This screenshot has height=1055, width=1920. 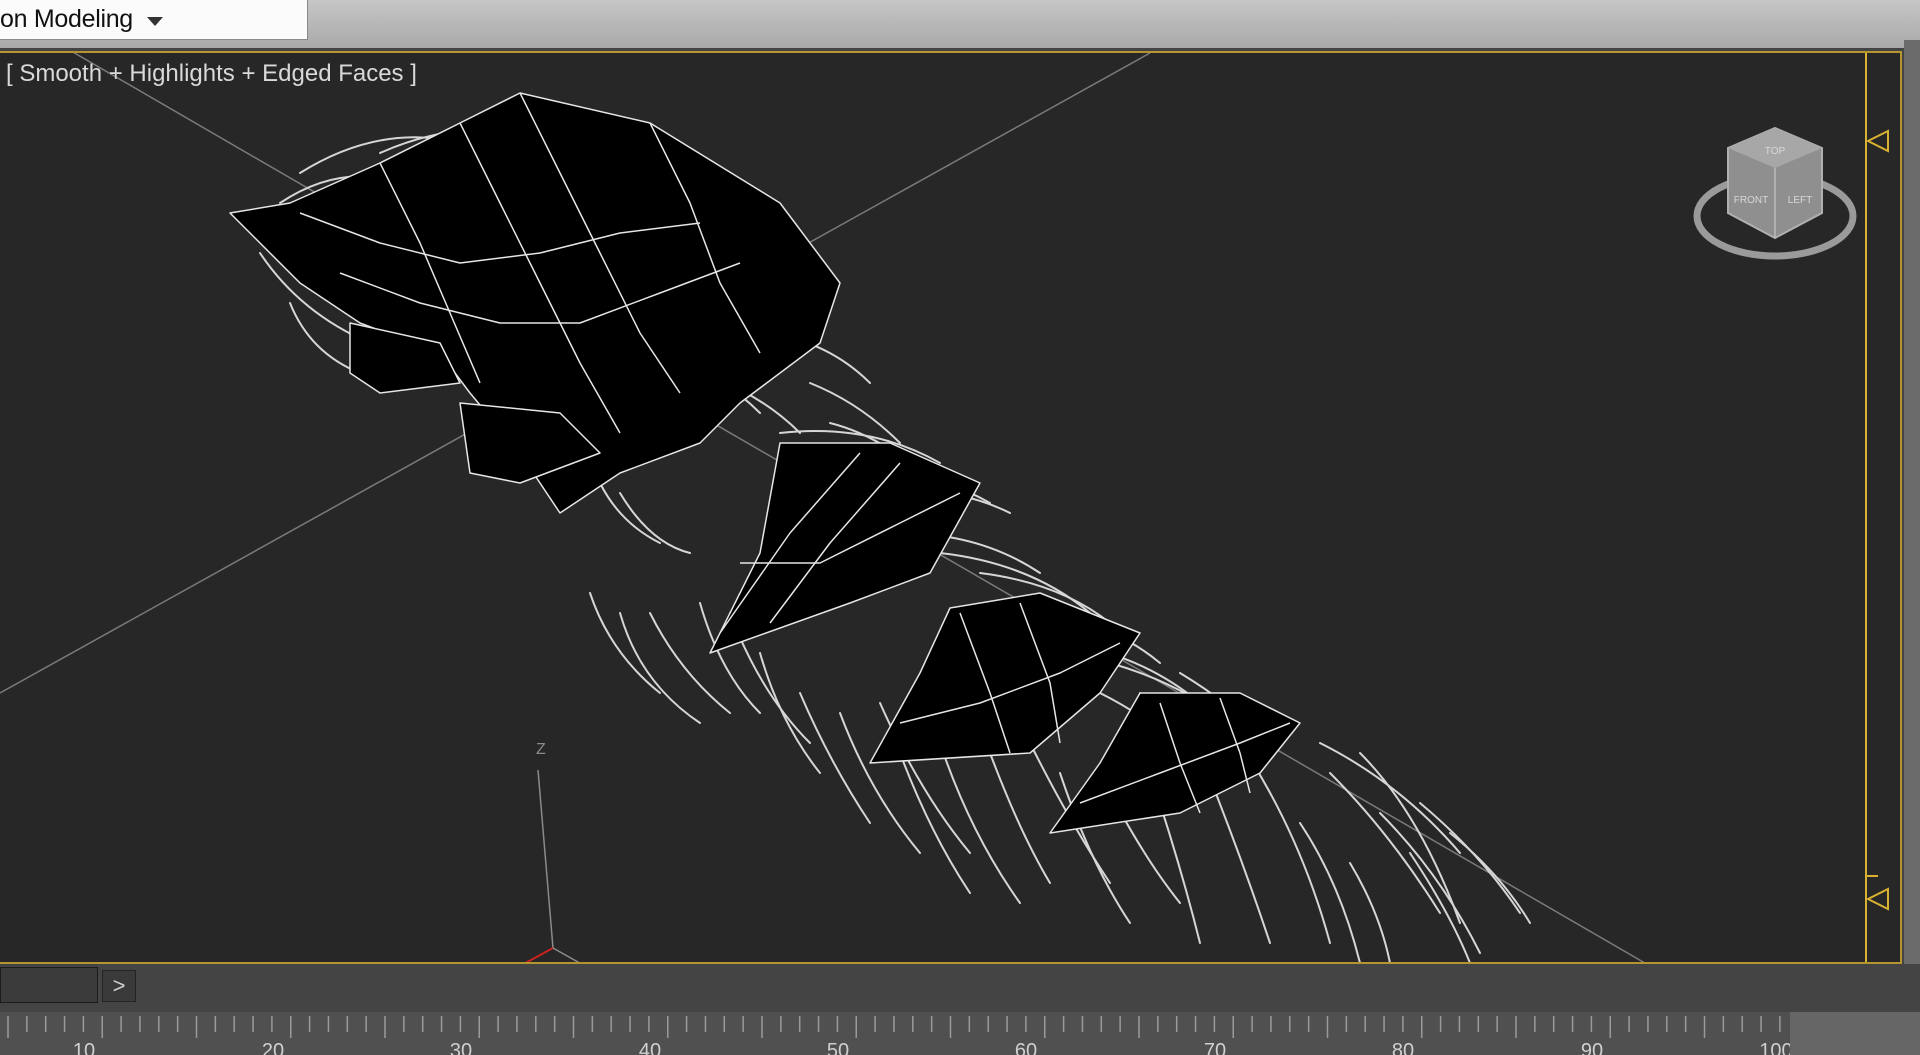 I want to click on ruler-tick-label: 100, so click(x=1774, y=1047).